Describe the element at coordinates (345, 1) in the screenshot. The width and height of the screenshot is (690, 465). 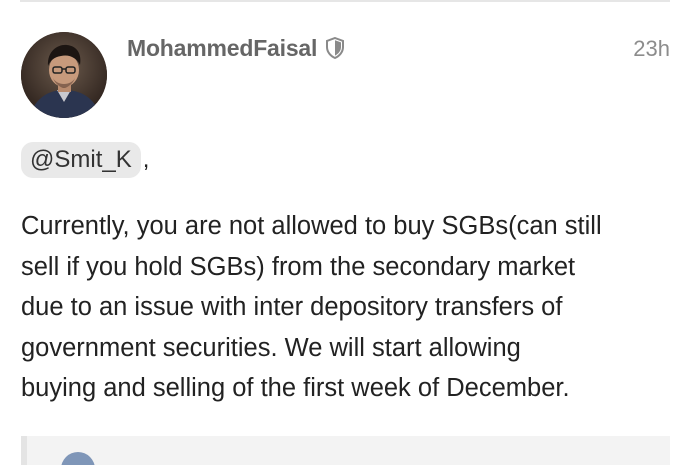
I see `post-divider` at that location.